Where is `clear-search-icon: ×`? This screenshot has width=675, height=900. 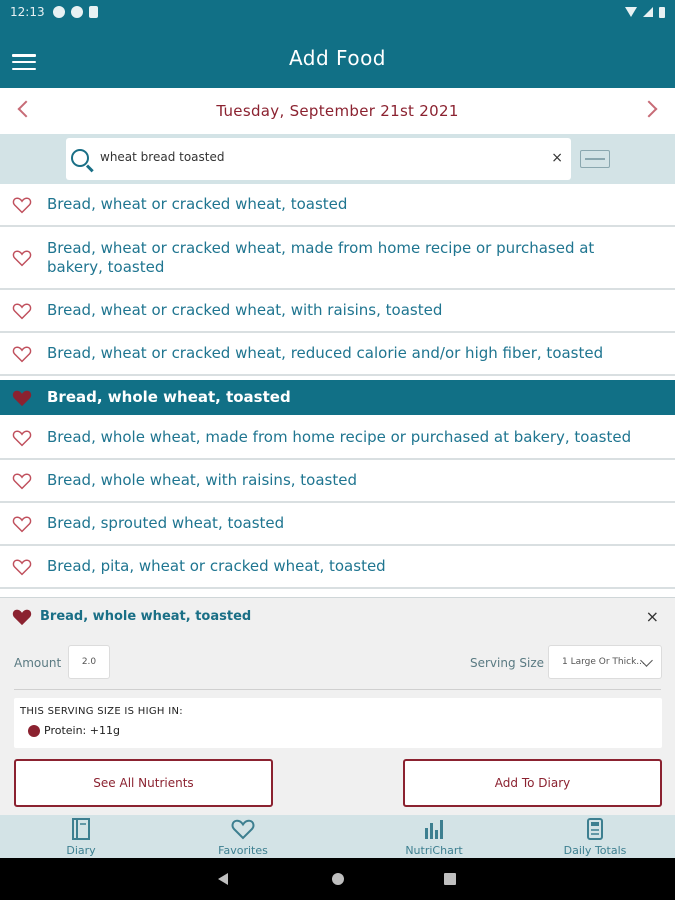 clear-search-icon: × is located at coordinates (557, 158).